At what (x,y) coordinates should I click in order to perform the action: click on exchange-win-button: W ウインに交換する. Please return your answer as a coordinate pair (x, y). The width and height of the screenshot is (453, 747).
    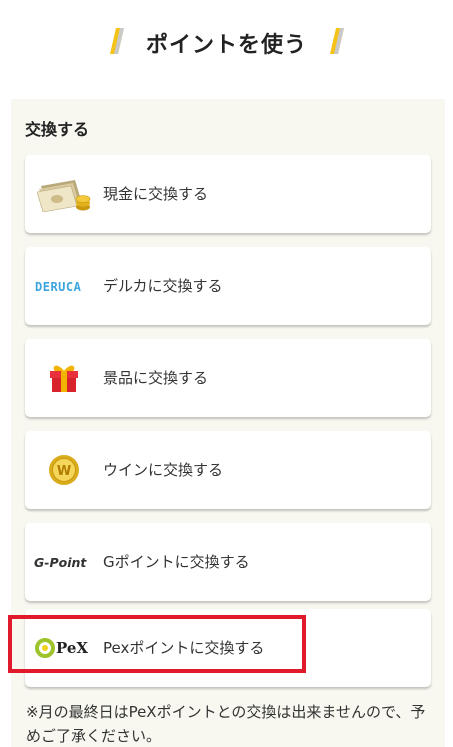
    Looking at the image, I should click on (228, 470).